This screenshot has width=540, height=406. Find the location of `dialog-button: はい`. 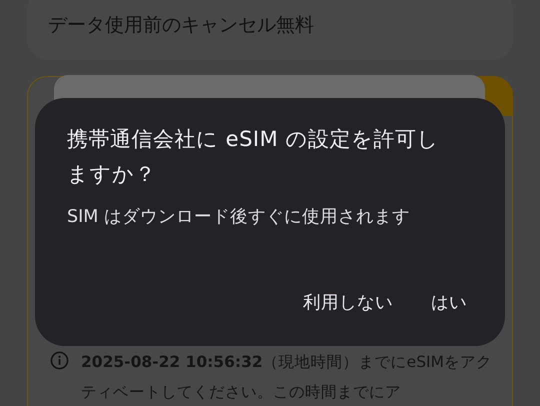

dialog-button: はい is located at coordinates (449, 302).